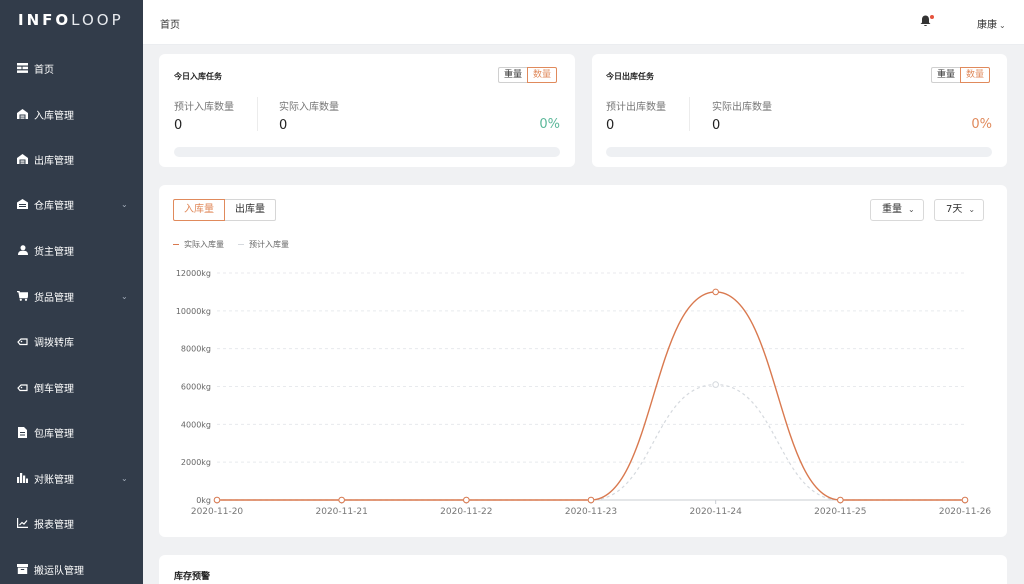  Describe the element at coordinates (742, 107) in the screenshot. I see `actual-label: 实际出库数量` at that location.